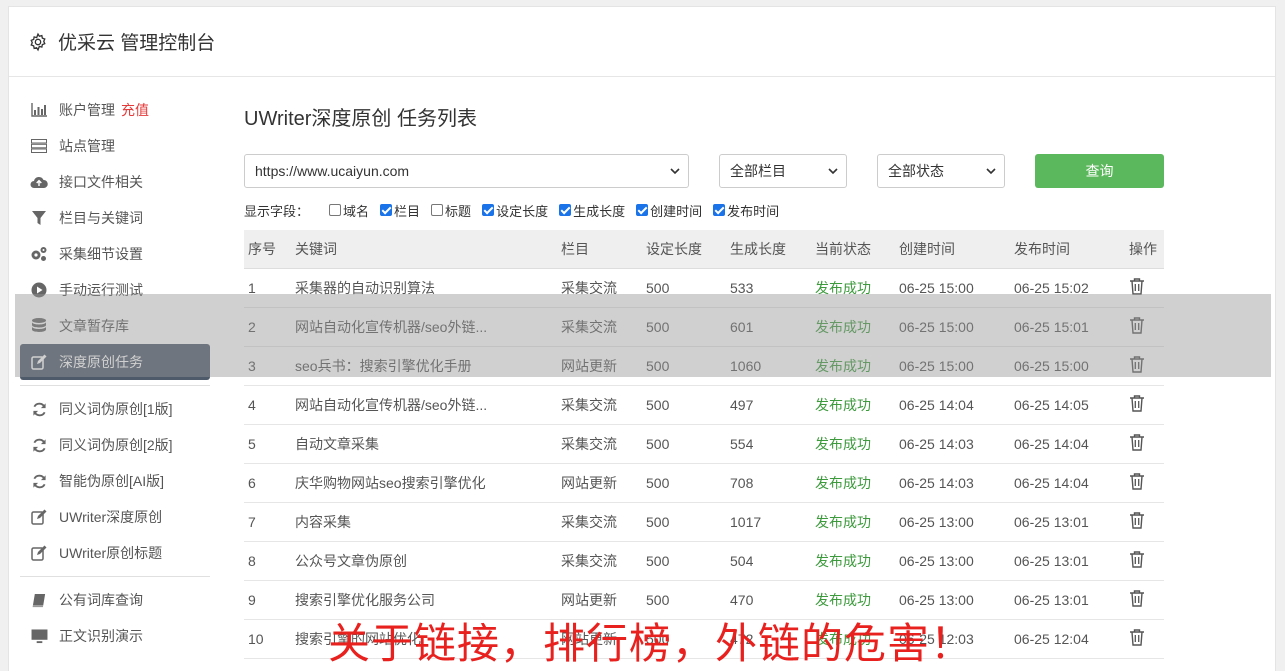 The height and width of the screenshot is (671, 1285). What do you see at coordinates (39, 517) in the screenshot?
I see `edit-icon` at bounding box center [39, 517].